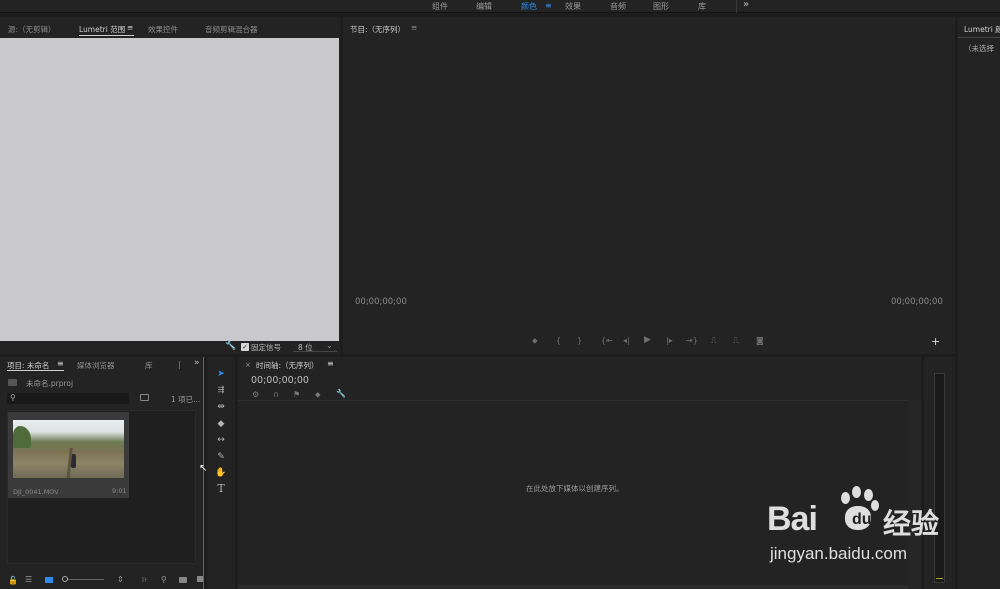 The height and width of the screenshot is (589, 1000). What do you see at coordinates (84, 579) in the screenshot?
I see `zoom-slider` at bounding box center [84, 579].